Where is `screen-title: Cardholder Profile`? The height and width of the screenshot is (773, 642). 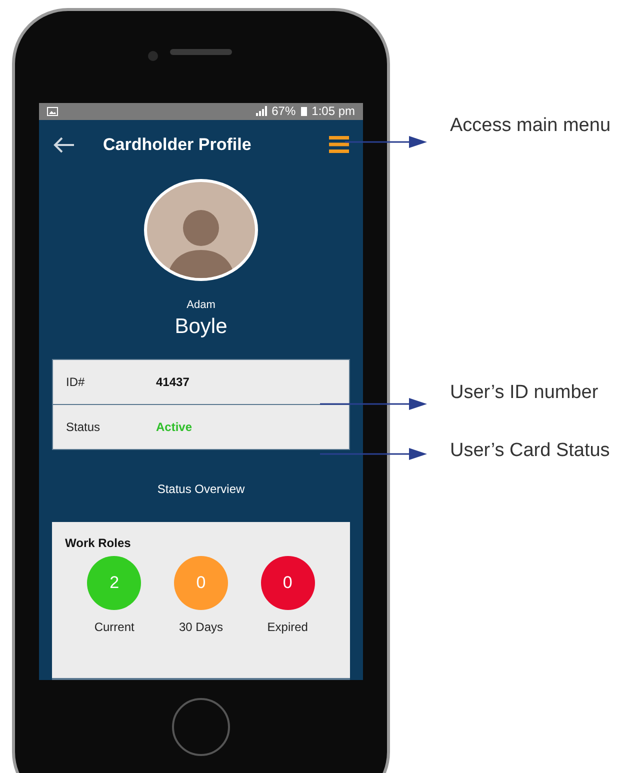
screen-title: Cardholder Profile is located at coordinates (177, 144).